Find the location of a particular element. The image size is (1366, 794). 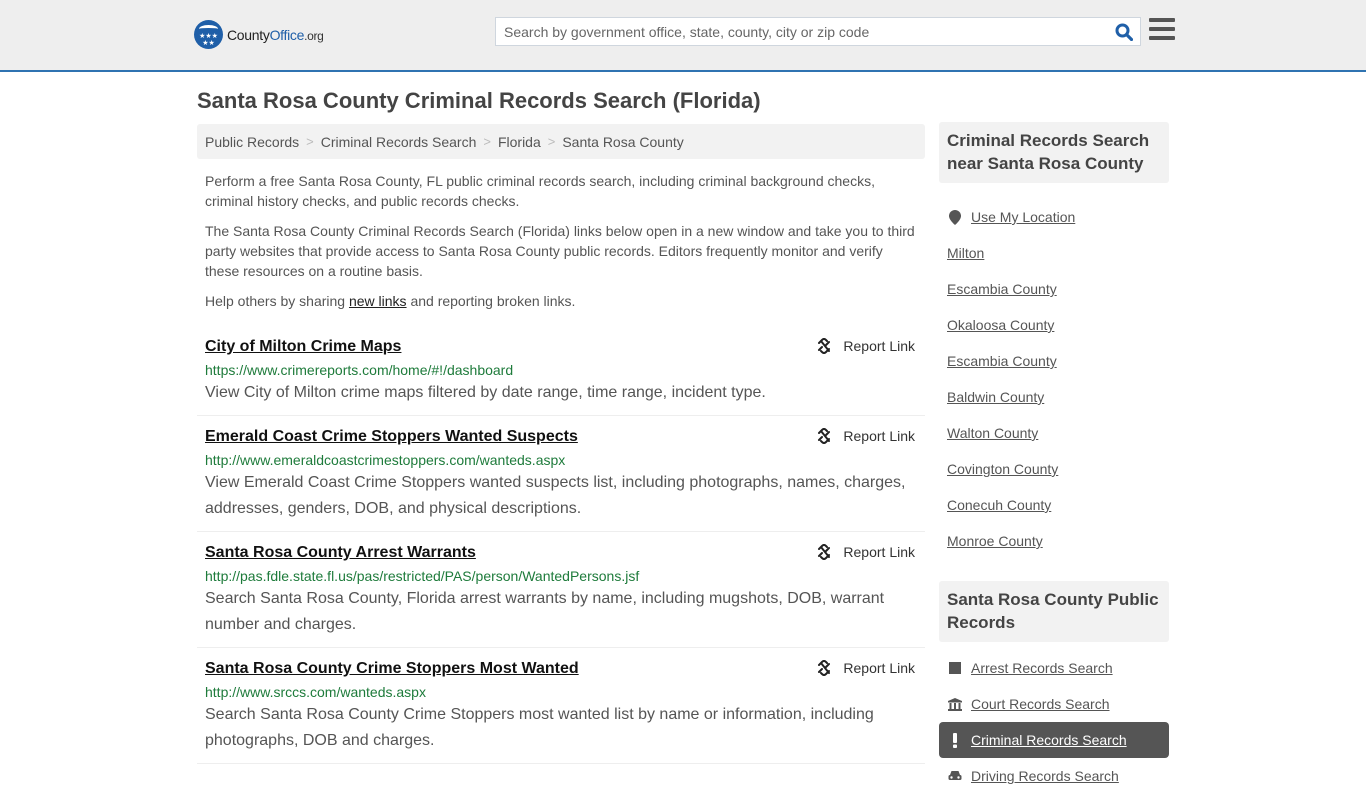

exclamation-icon is located at coordinates (955, 740).